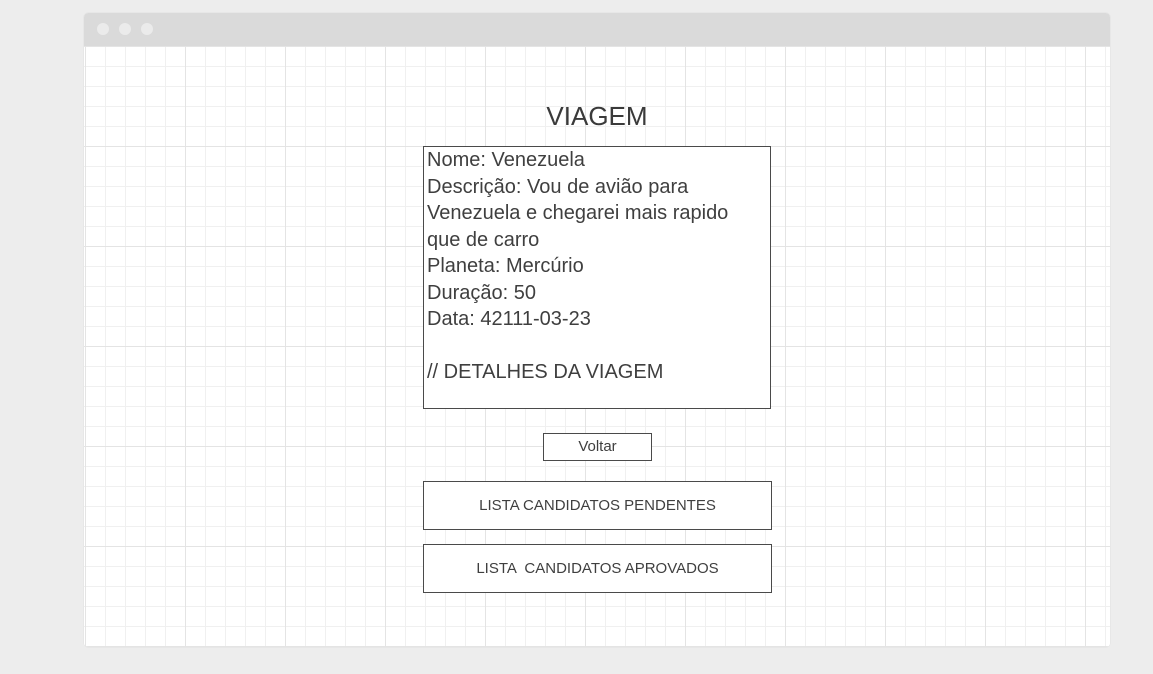 The width and height of the screenshot is (1153, 674). Describe the element at coordinates (597, 29) in the screenshot. I see `window-titlebar` at that location.